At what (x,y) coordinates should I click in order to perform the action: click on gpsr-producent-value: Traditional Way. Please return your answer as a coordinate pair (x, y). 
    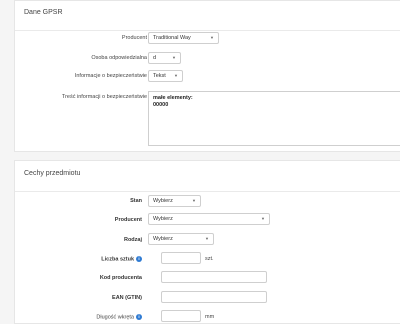
    Looking at the image, I should click on (172, 38).